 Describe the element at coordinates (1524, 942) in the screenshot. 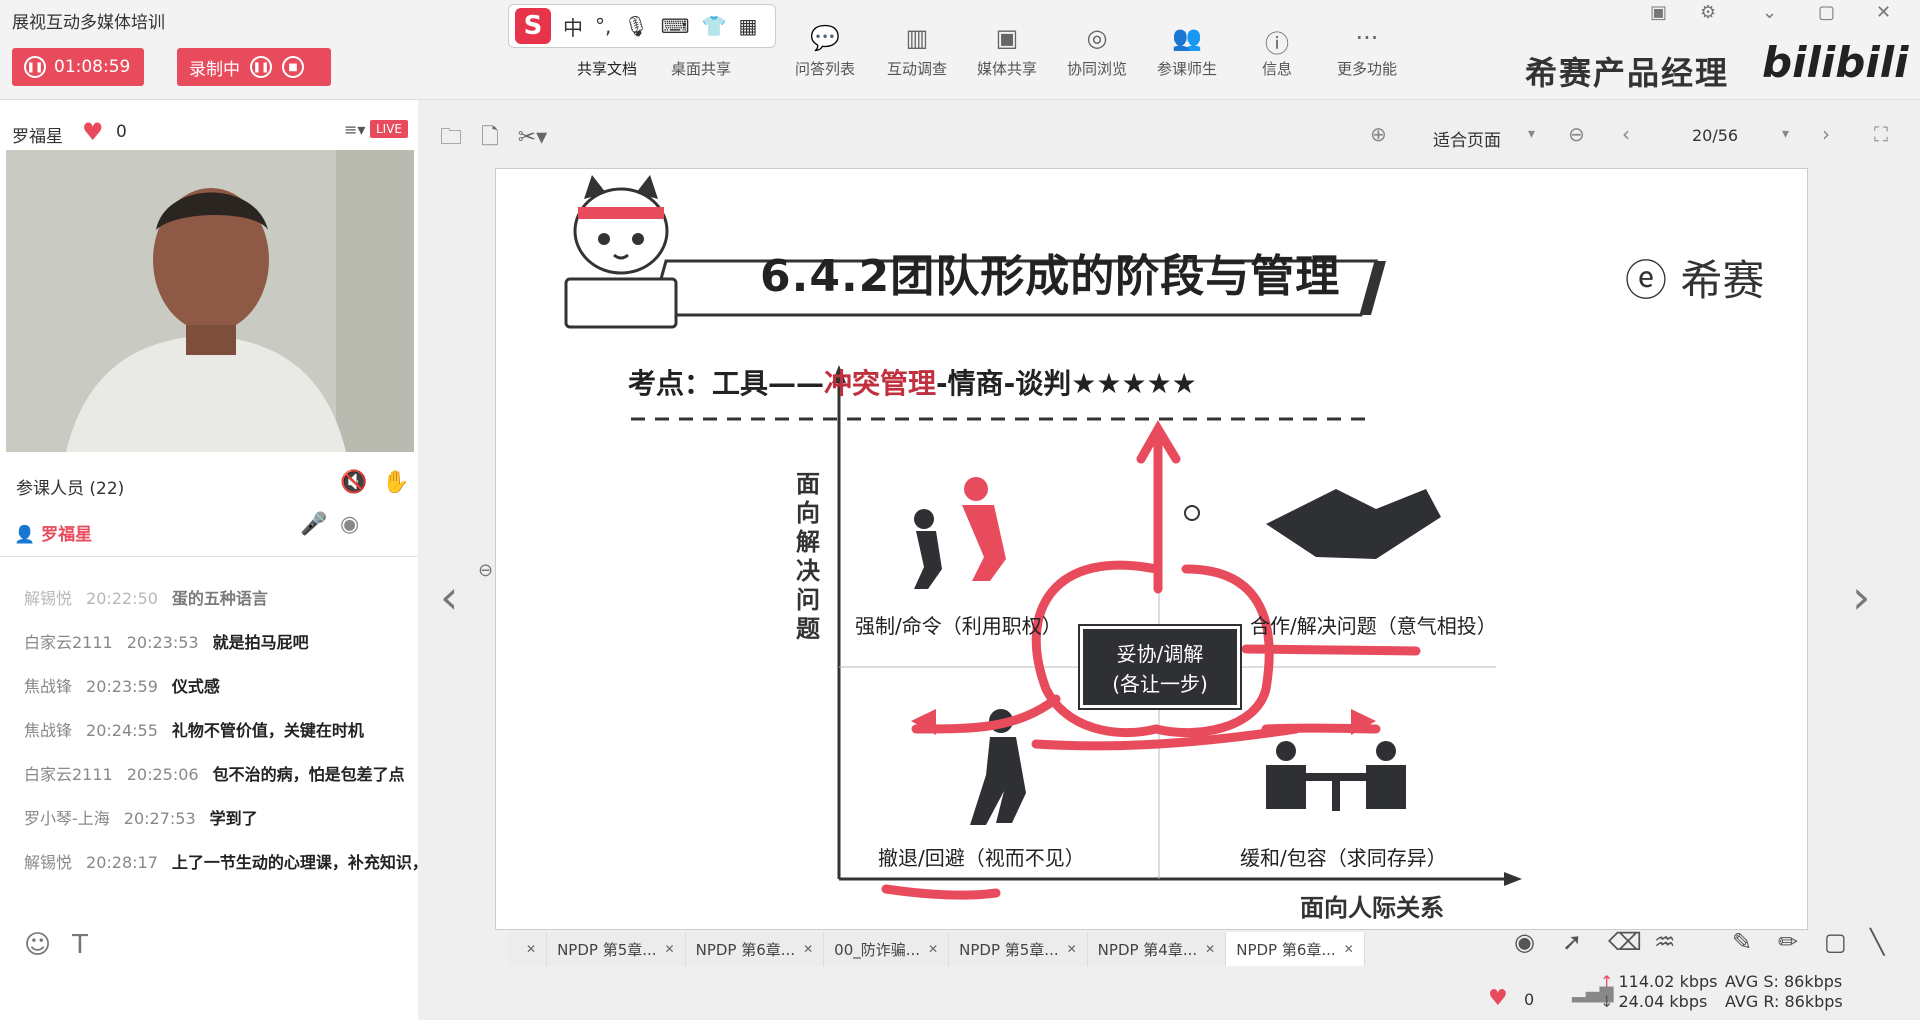

I see `laser-pointer-icon: ◉` at that location.